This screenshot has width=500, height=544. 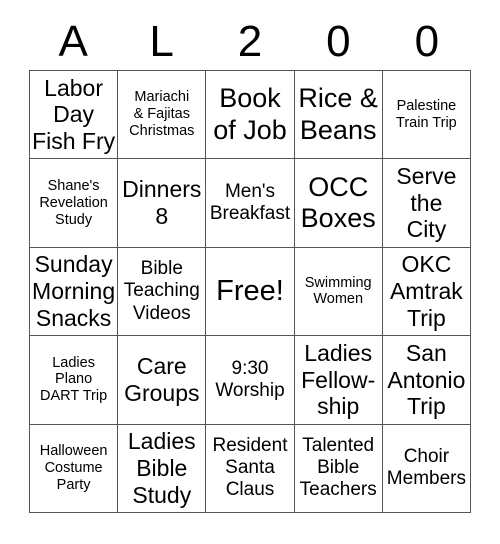 I want to click on bingo-cell-label: Halloween Costume Party, so click(x=73, y=468).